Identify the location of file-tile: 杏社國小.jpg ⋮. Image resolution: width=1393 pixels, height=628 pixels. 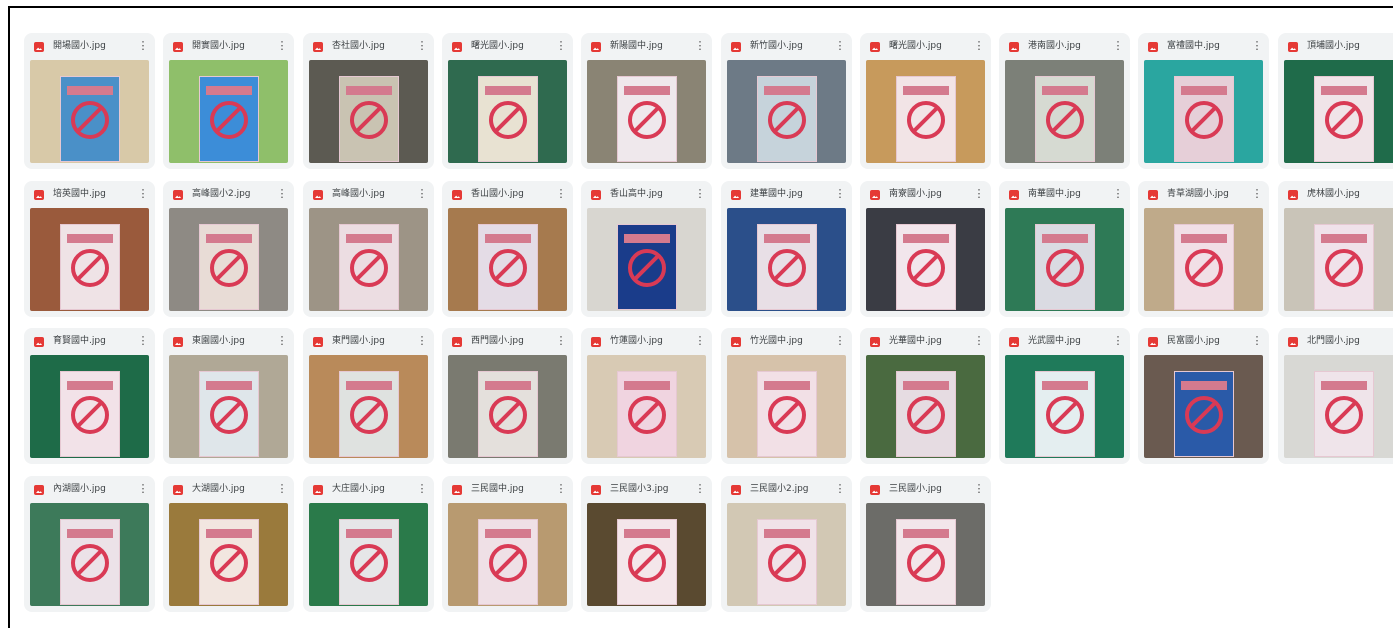
(368, 101).